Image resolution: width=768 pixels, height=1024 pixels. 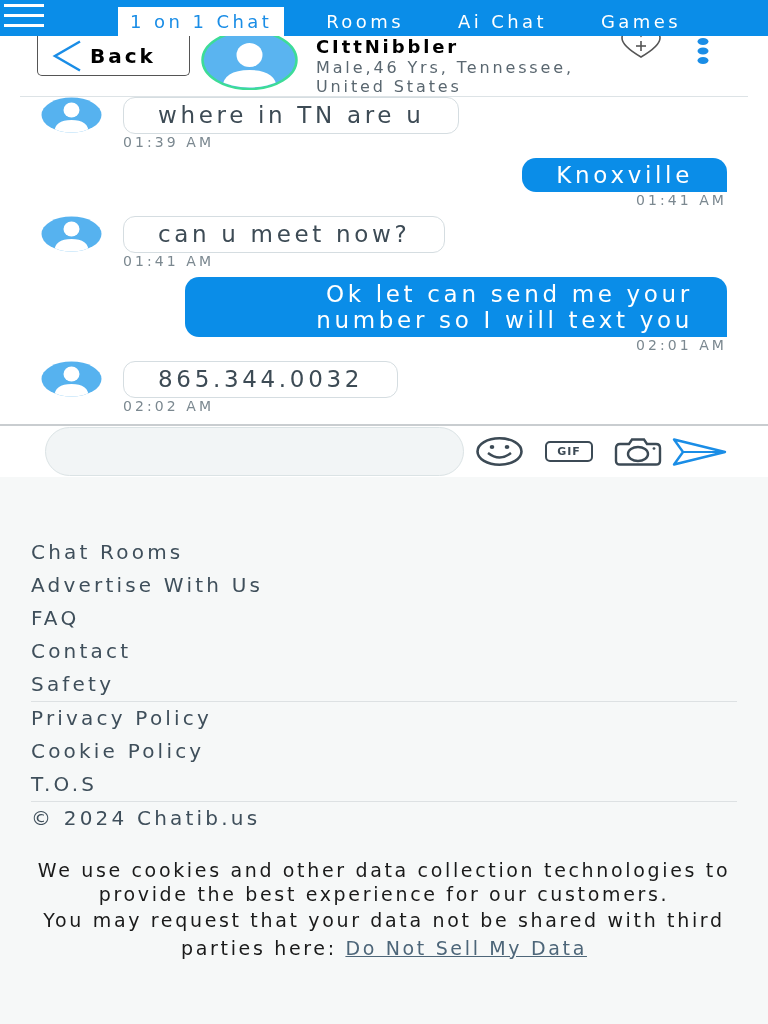 I want to click on favorite-button, so click(x=641, y=47).